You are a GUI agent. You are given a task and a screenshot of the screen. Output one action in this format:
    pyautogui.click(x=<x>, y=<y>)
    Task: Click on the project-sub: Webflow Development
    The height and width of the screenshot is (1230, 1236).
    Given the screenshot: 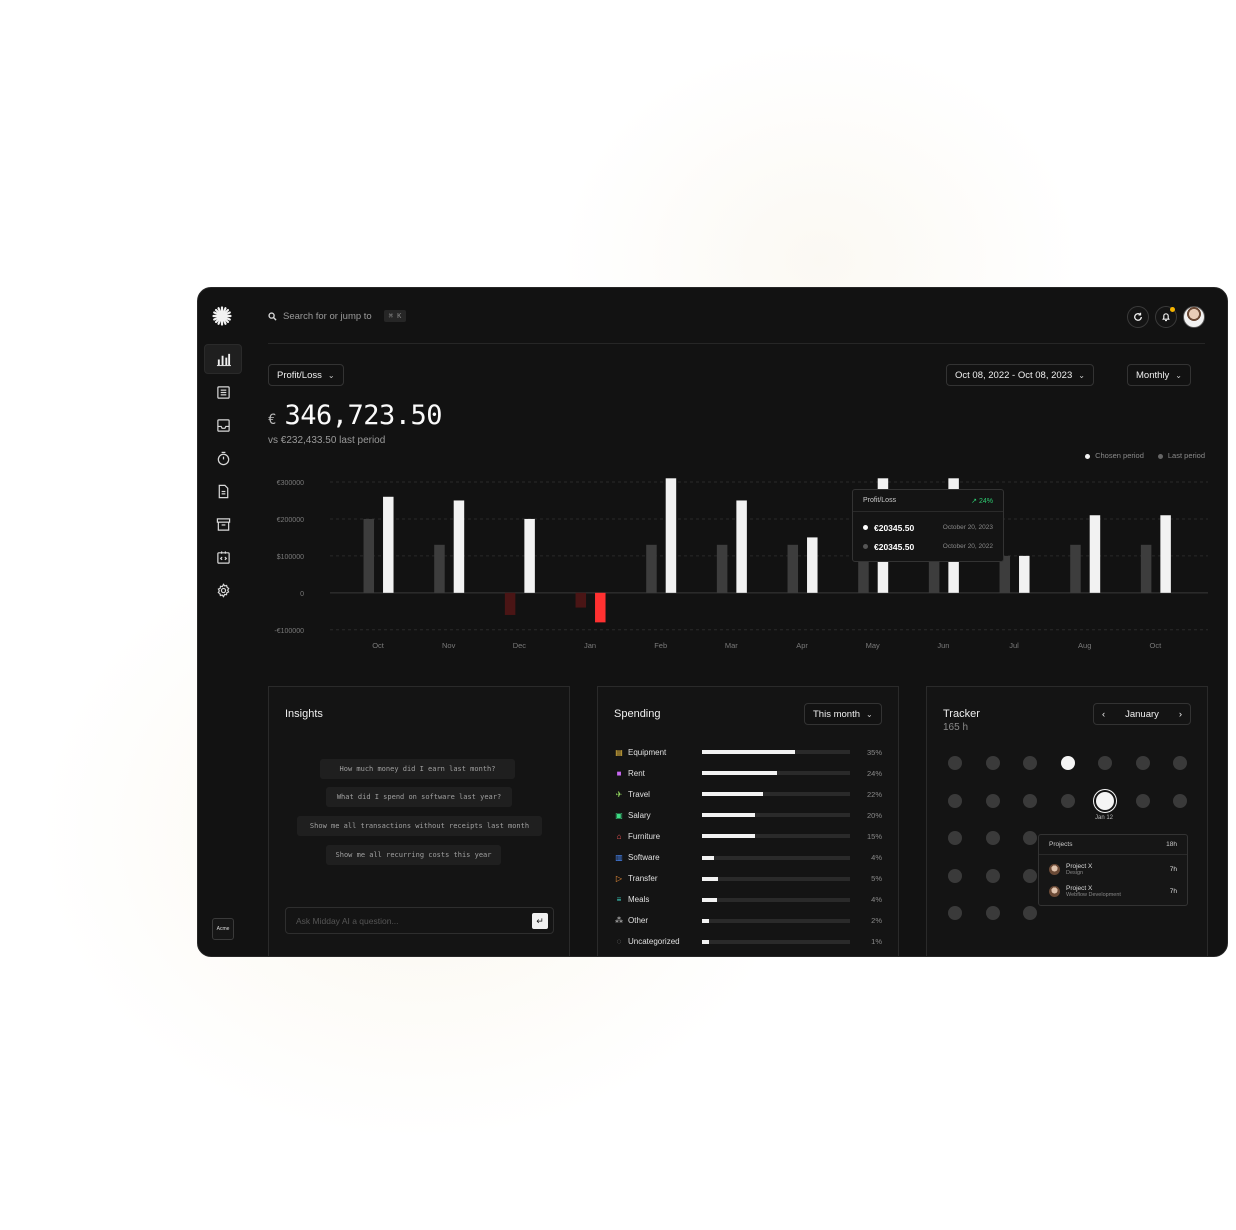 What is the action you would take?
    pyautogui.click(x=1093, y=894)
    